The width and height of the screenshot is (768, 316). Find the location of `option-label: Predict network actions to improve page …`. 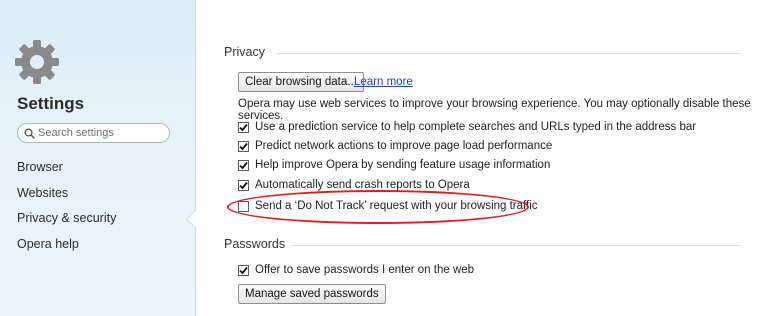

option-label: Predict network actions to improve page … is located at coordinates (404, 146).